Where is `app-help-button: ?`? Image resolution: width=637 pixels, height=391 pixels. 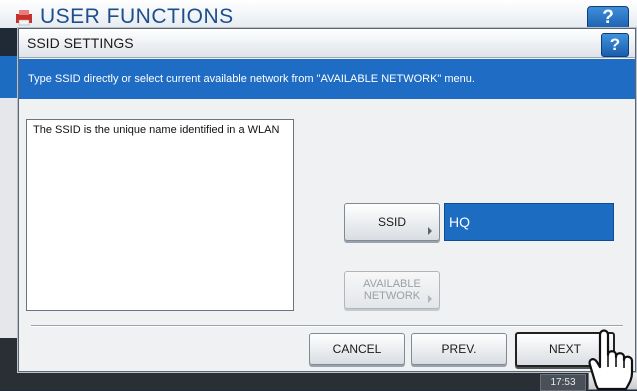
app-help-button: ? is located at coordinates (608, 18).